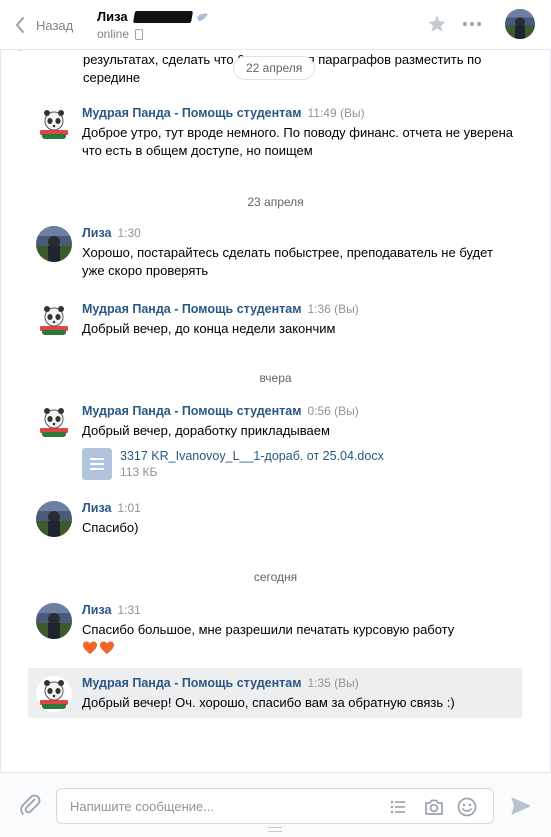 The width and height of the screenshot is (551, 837). What do you see at coordinates (437, 24) in the screenshot?
I see `star-icon` at bounding box center [437, 24].